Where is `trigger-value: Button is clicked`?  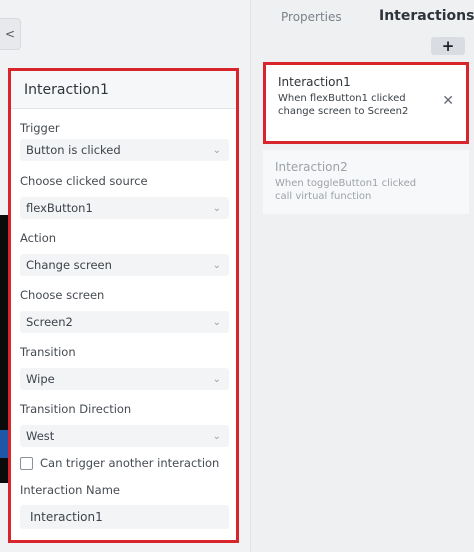 trigger-value: Button is clicked is located at coordinates (73, 150).